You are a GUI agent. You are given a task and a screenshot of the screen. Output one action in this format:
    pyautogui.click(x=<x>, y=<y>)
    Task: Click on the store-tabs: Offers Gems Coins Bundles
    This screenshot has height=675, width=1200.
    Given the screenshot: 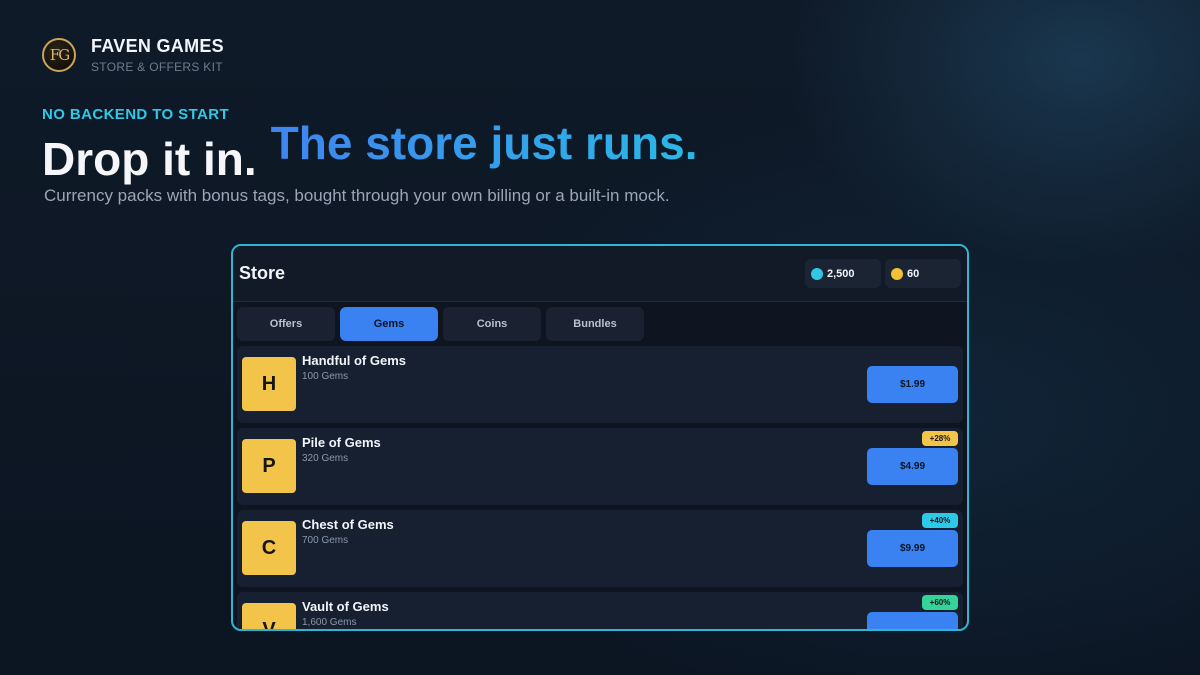 What is the action you would take?
    pyautogui.click(x=600, y=324)
    